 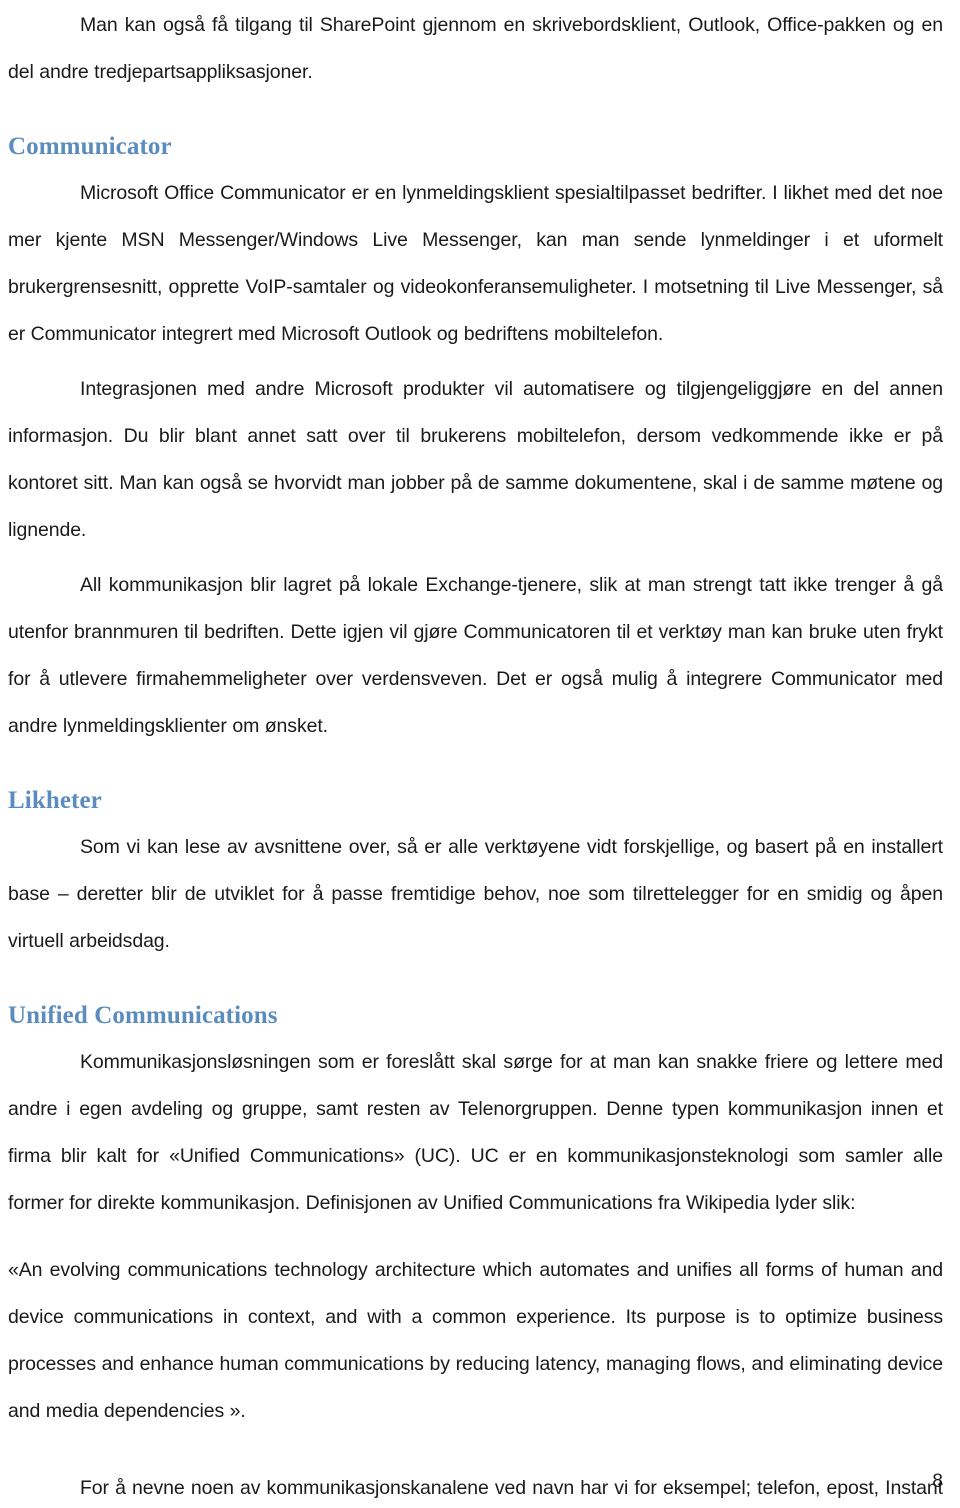 I want to click on page-number: 8, so click(x=937, y=1481).